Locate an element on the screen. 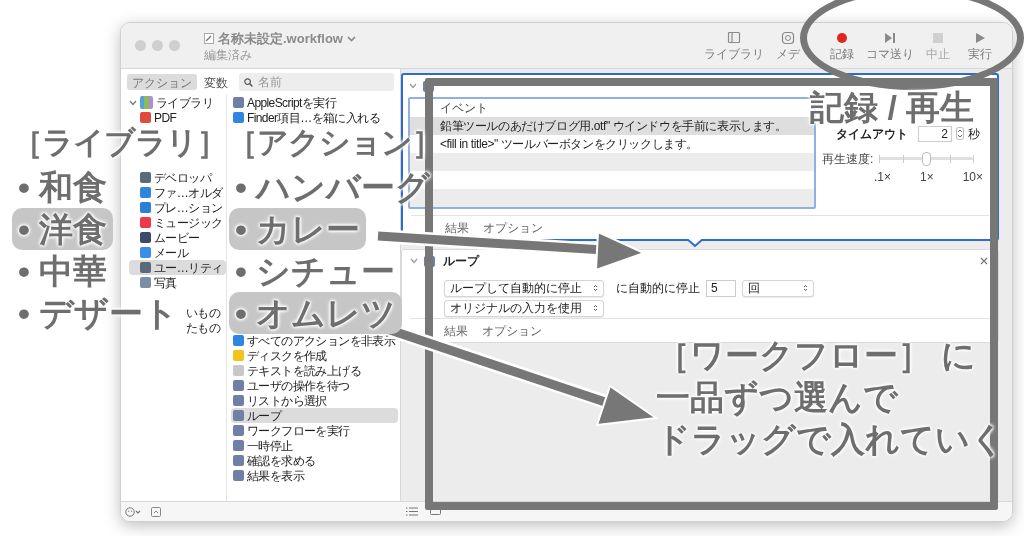 This screenshot has height=536, width=1024. list-item: ファ…オルダ is located at coordinates (177, 192).